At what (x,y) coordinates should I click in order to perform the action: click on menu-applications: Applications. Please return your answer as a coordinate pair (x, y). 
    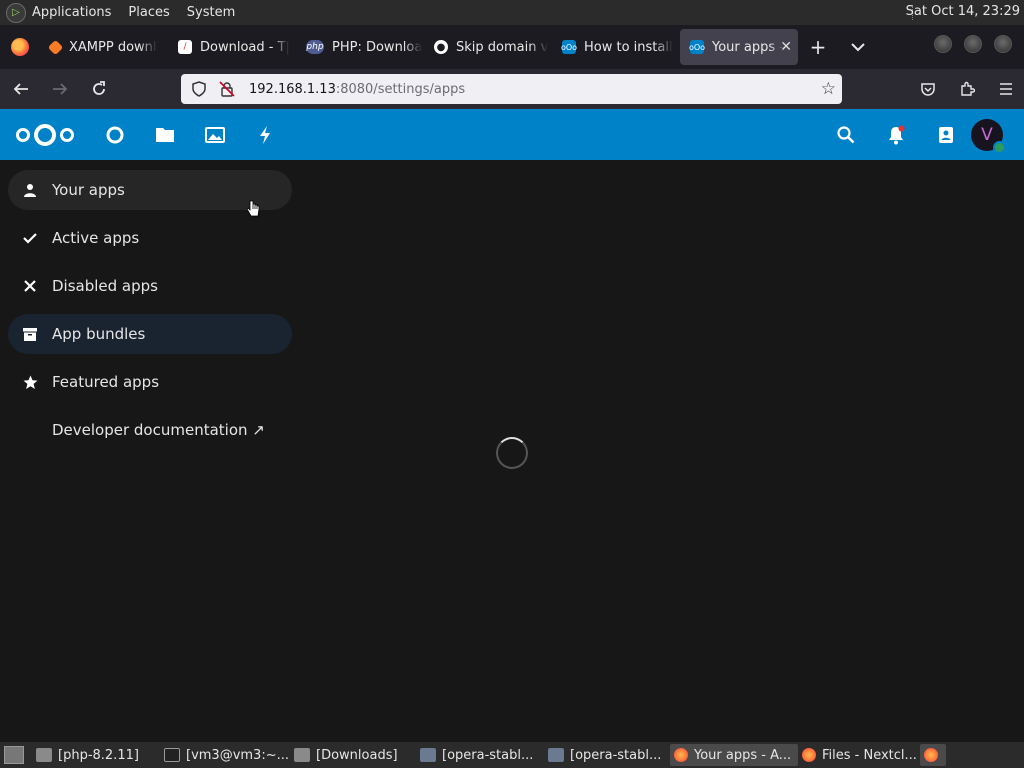
    Looking at the image, I should click on (71, 12).